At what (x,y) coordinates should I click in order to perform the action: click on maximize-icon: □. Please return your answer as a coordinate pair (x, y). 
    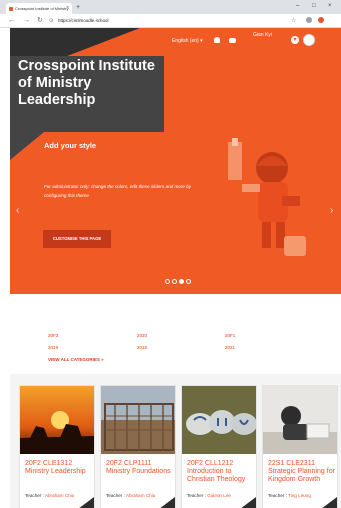
    Looking at the image, I should click on (314, 6).